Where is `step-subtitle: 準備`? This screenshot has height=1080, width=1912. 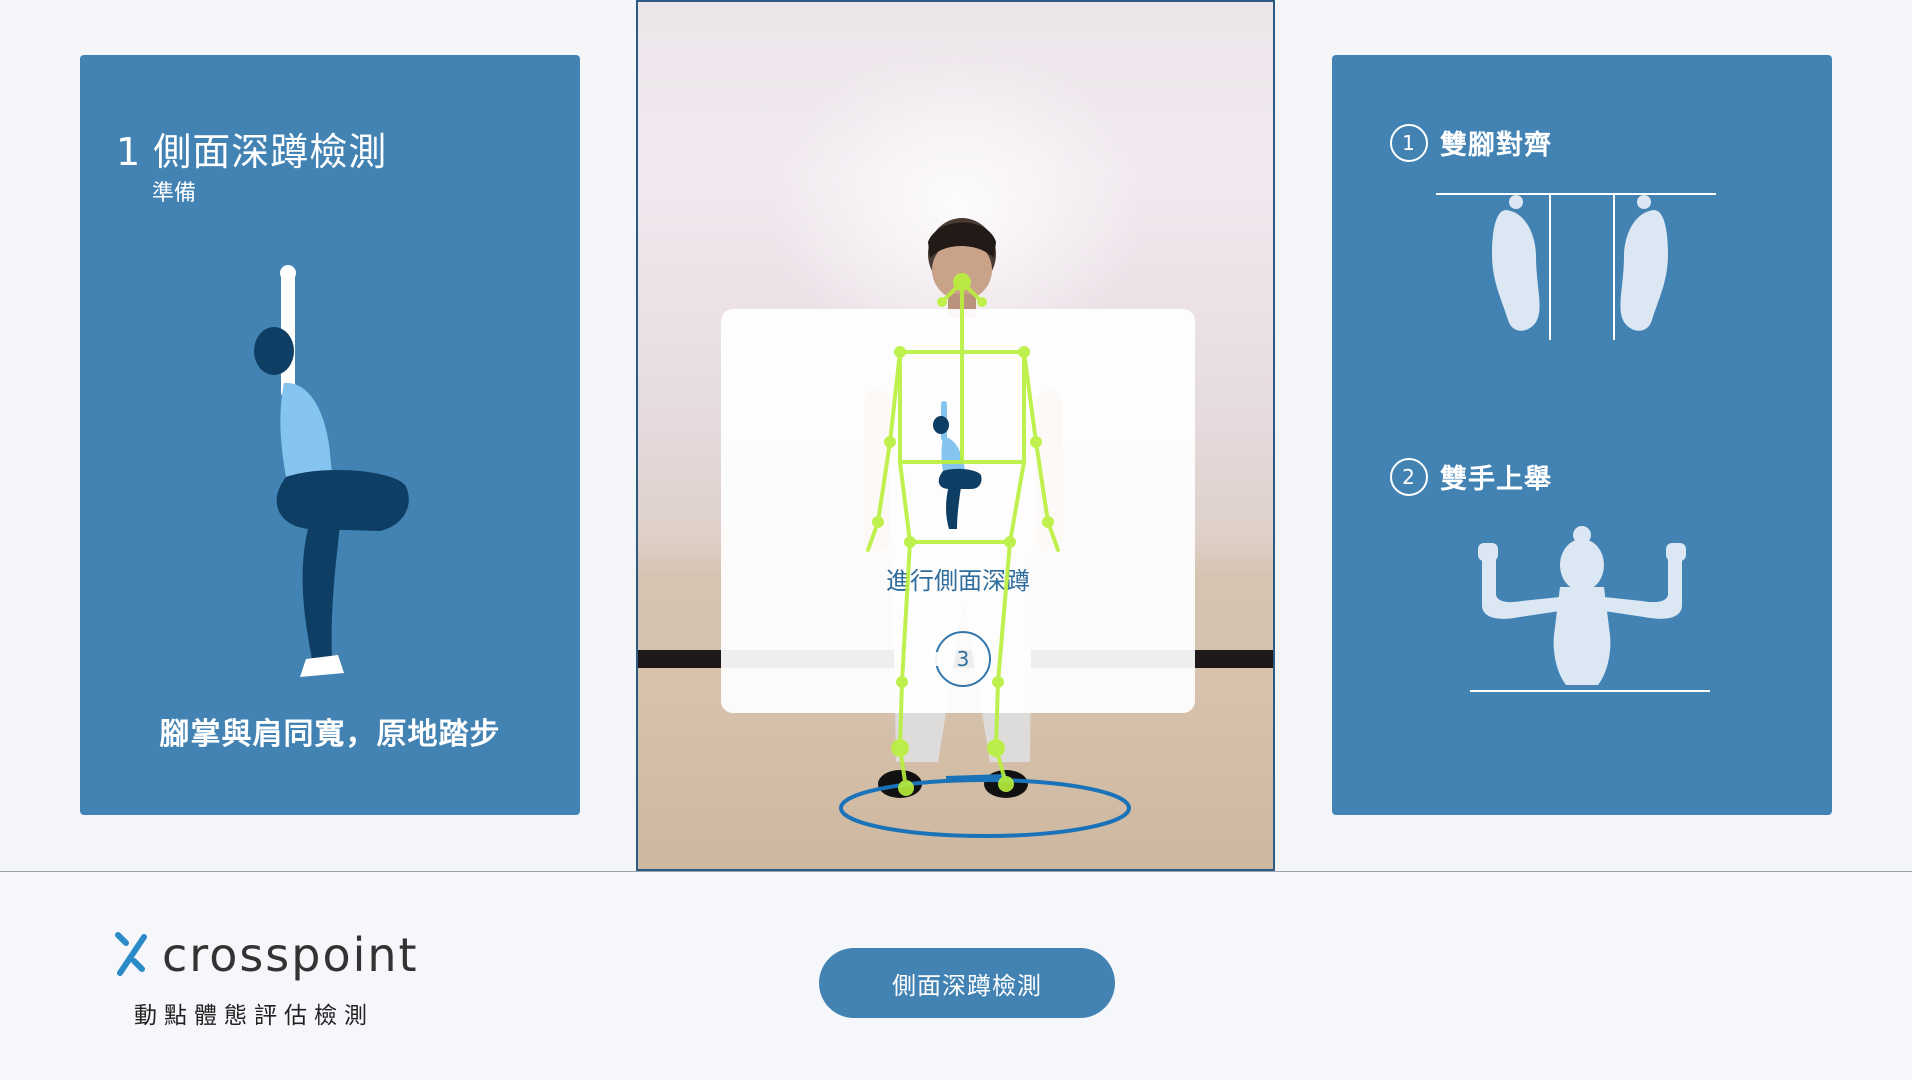
step-subtitle: 準備 is located at coordinates (174, 193).